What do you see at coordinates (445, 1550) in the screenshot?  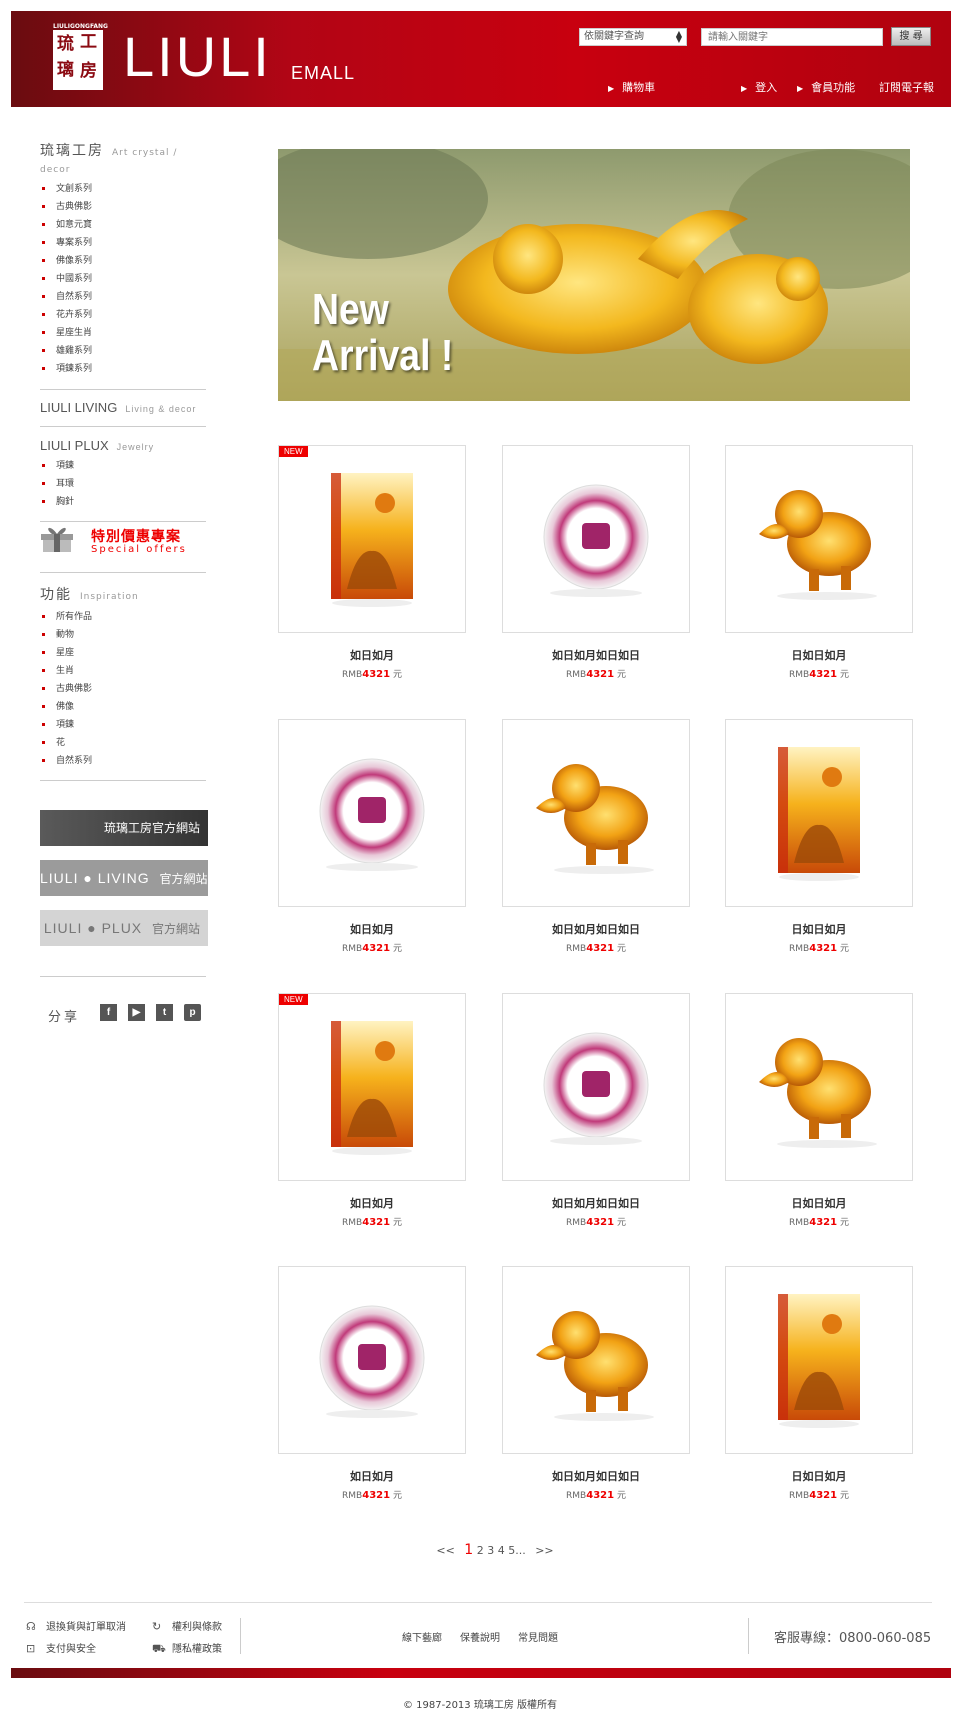 I see `pagination-prev: <<` at bounding box center [445, 1550].